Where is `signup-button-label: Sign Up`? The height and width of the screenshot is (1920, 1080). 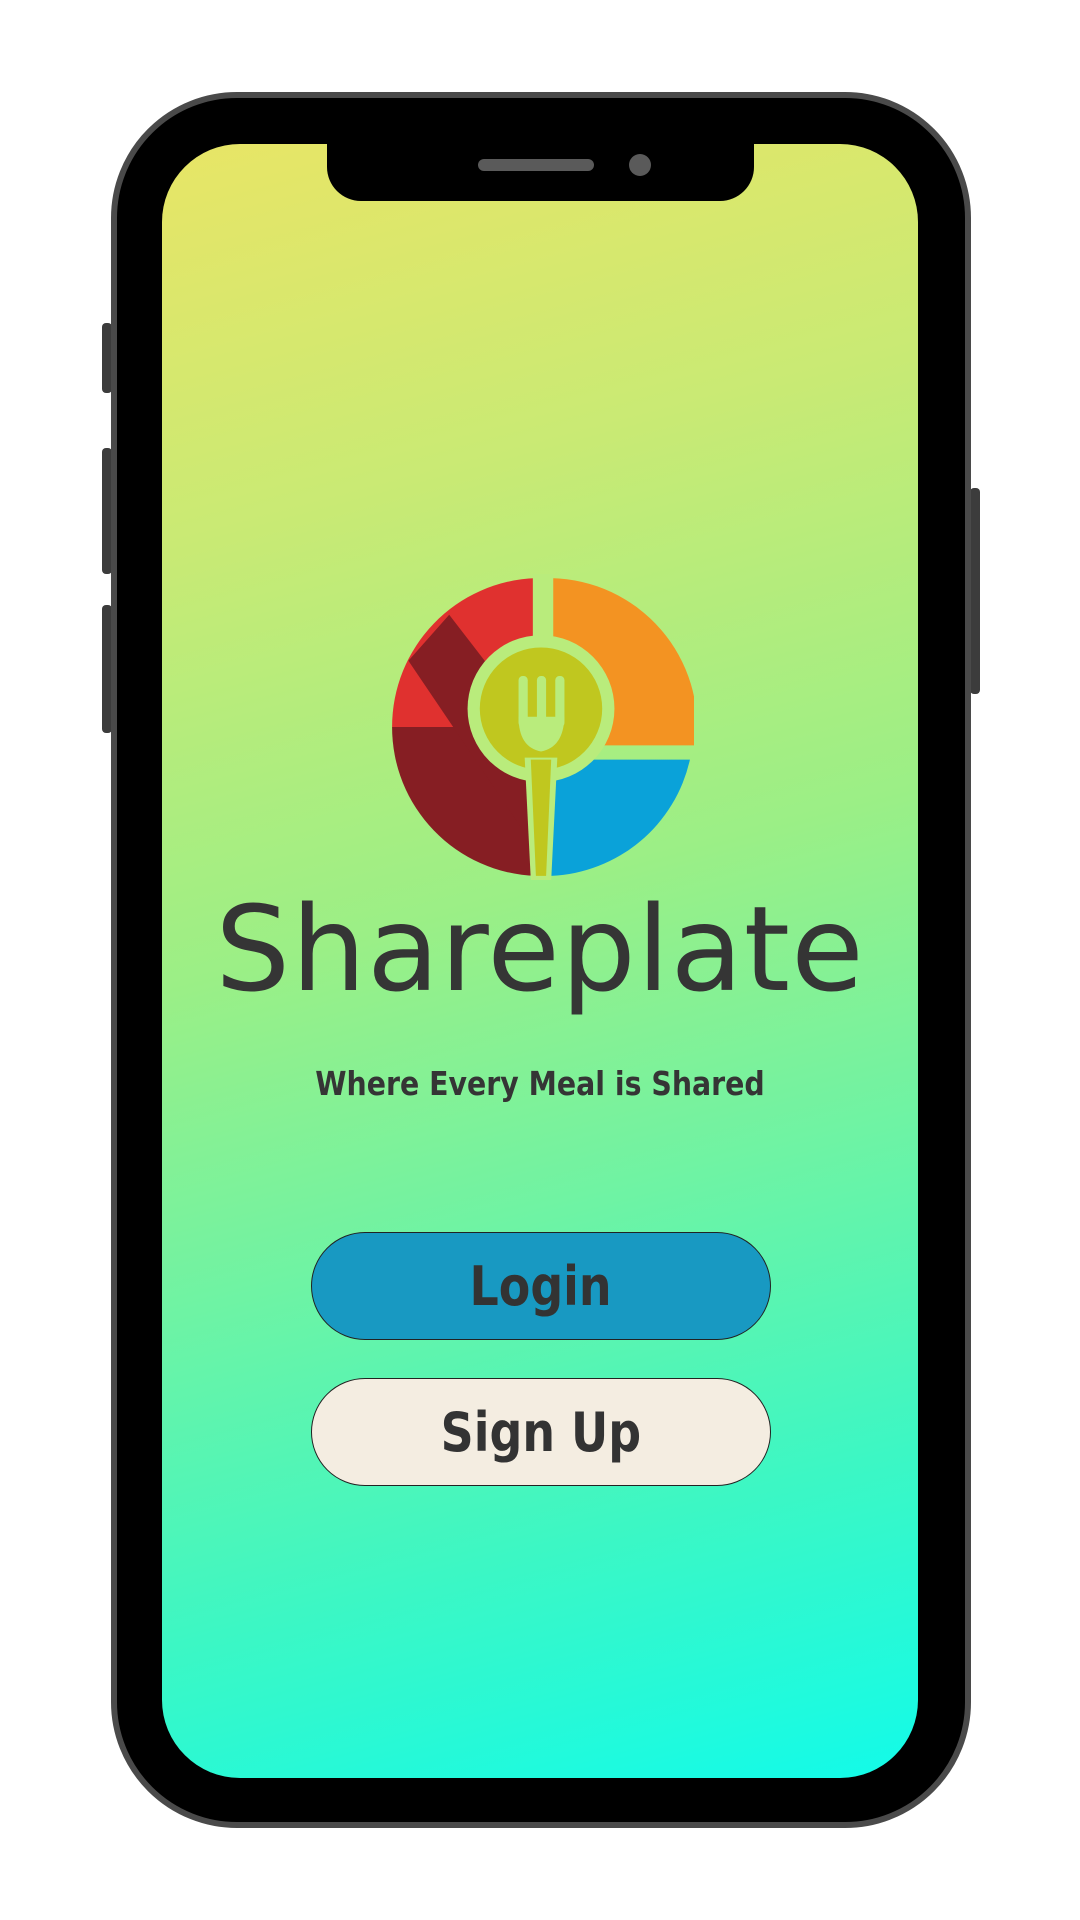
signup-button-label: Sign Up is located at coordinates (541, 1432).